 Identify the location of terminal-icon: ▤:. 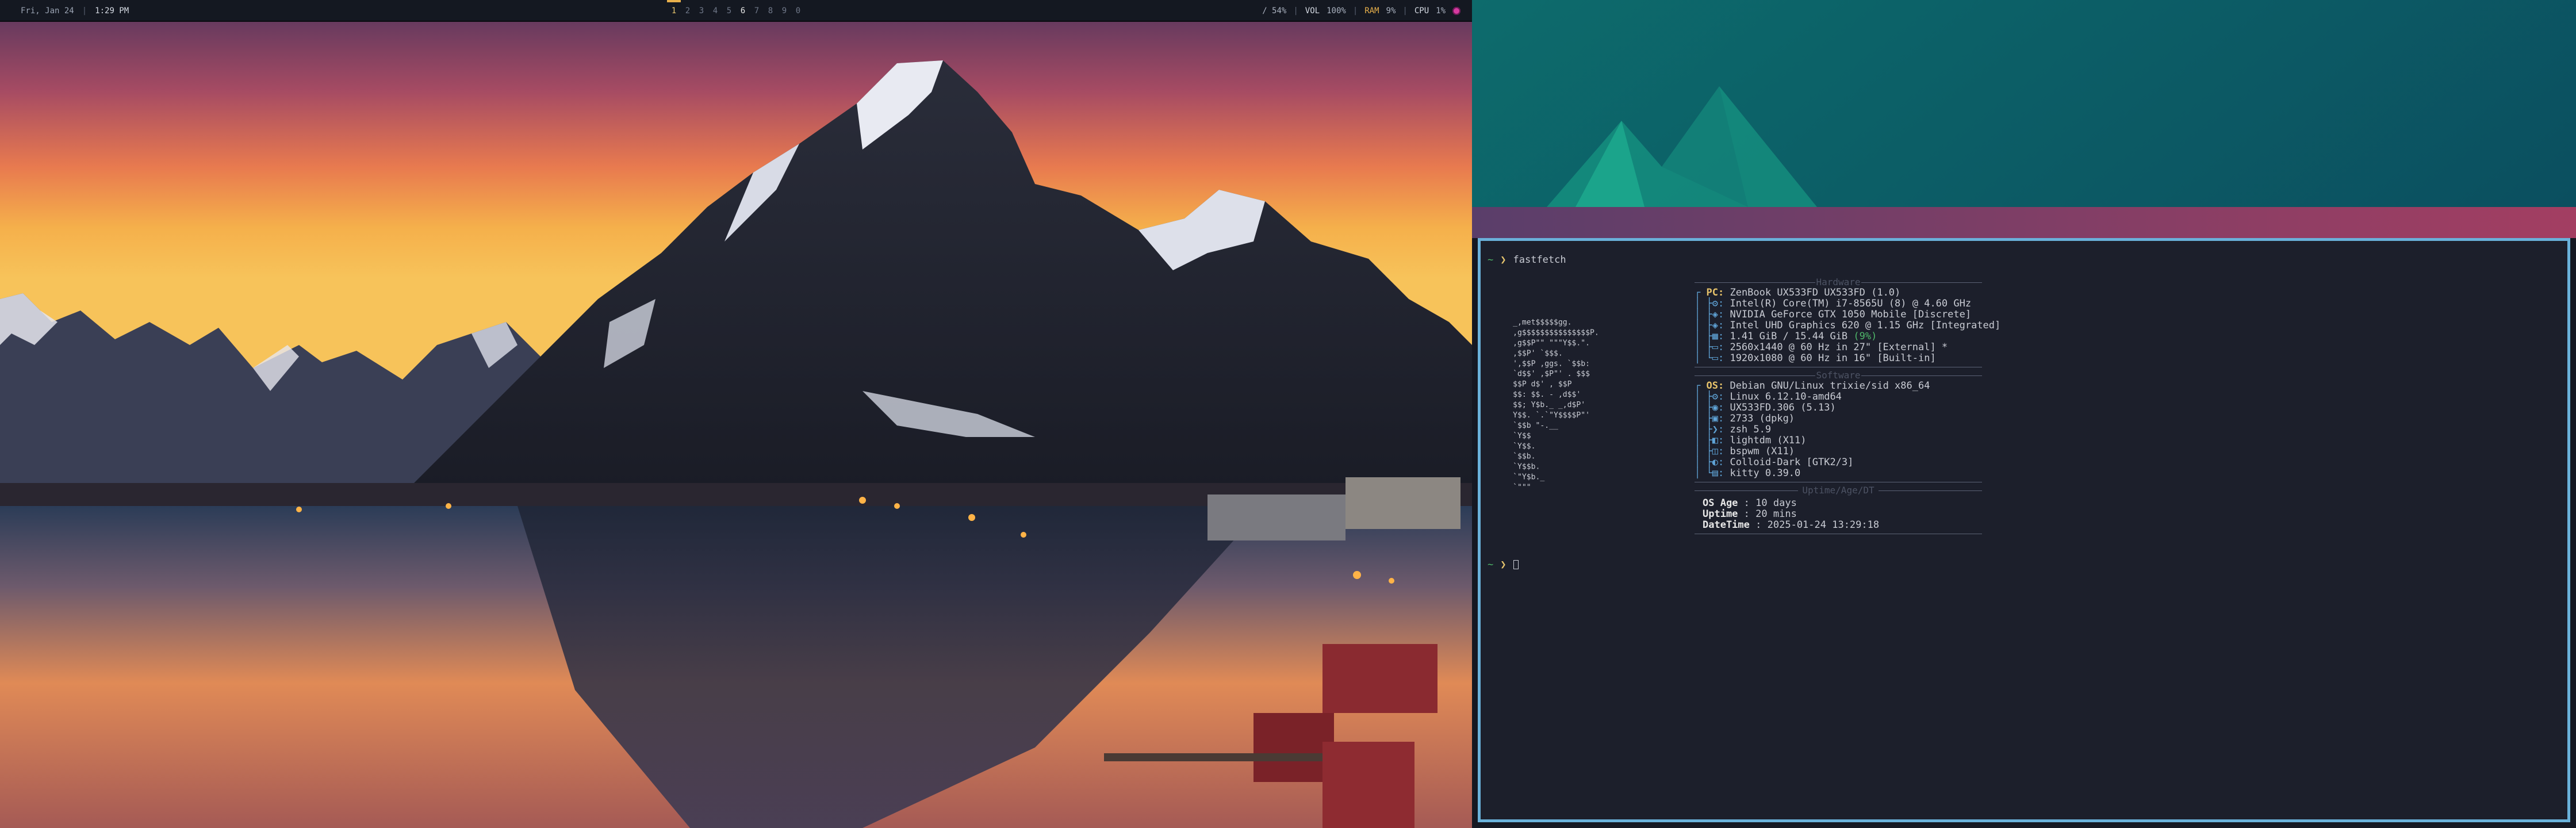
(1718, 473).